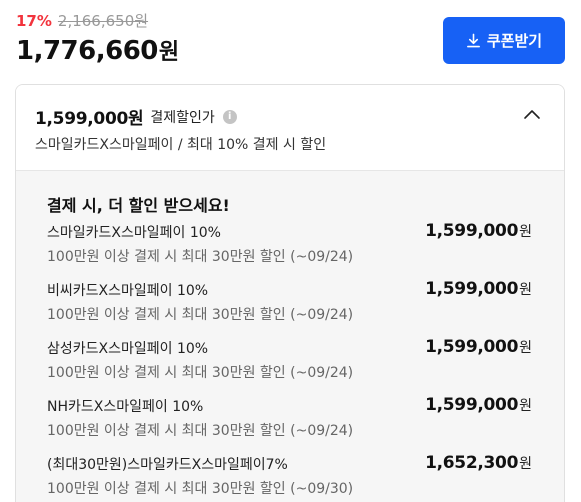  Describe the element at coordinates (200, 489) in the screenshot. I see `offer-detail: 100만원 이상 결제 시 최대 30만원 할인 (~09/30)` at that location.